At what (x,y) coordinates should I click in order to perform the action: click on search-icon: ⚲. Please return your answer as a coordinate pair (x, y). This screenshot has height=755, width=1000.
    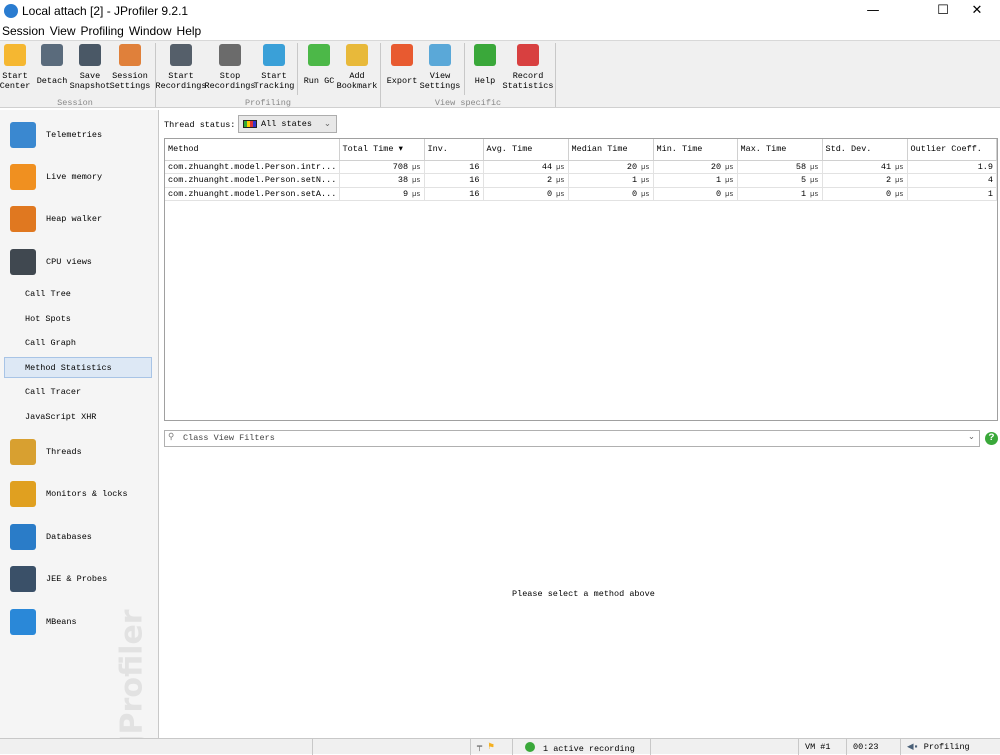
    Looking at the image, I should click on (171, 437).